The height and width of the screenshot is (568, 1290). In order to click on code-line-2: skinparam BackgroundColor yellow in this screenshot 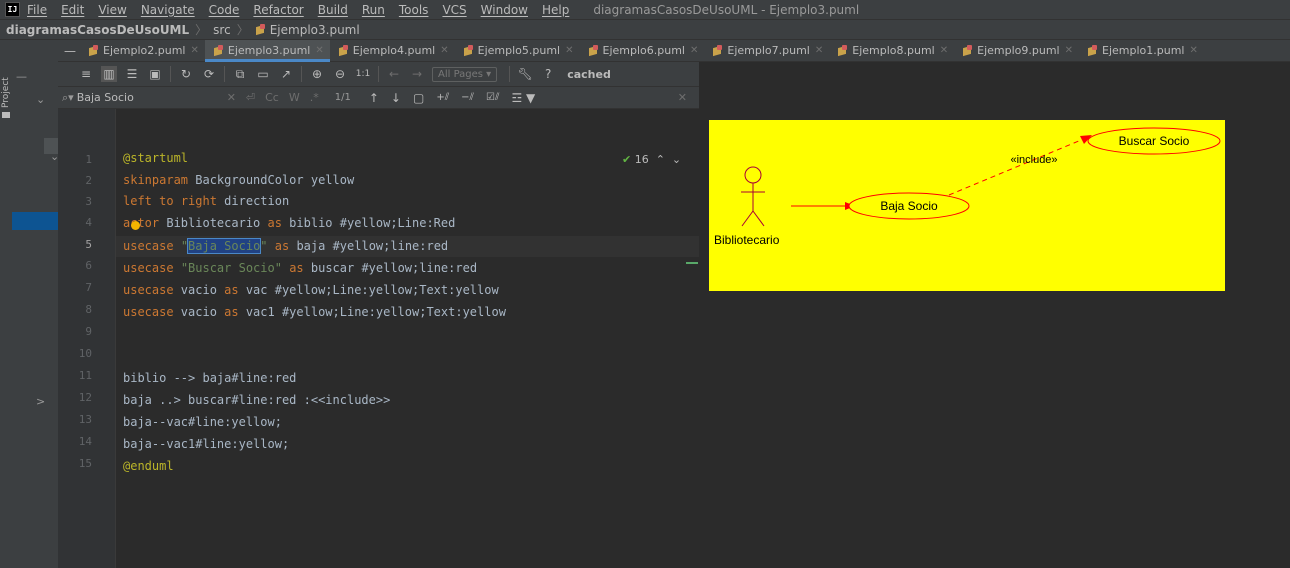, I will do `click(238, 180)`.